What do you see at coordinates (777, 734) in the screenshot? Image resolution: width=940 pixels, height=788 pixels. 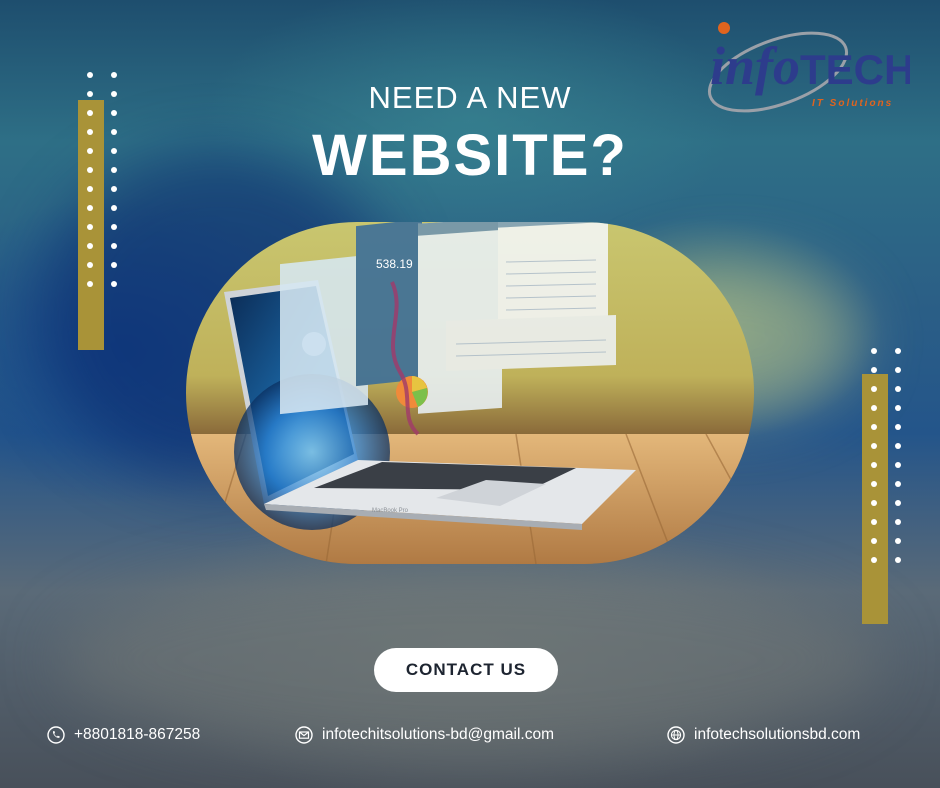 I see `website-text: infotechsolutionsbd.com` at bounding box center [777, 734].